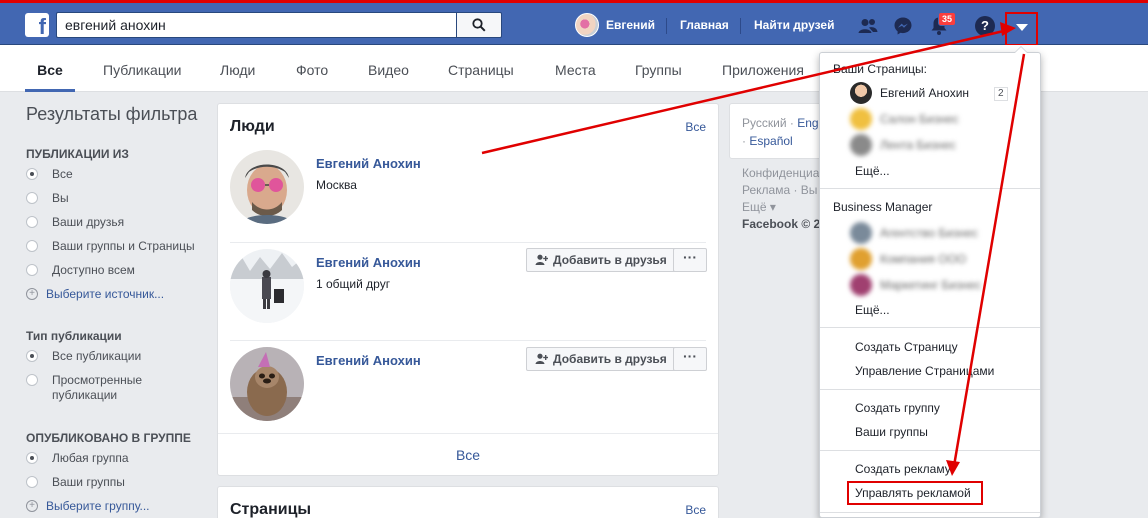  Describe the element at coordinates (116, 487) in the screenshot. I see `filter-option: Ваши группы` at that location.